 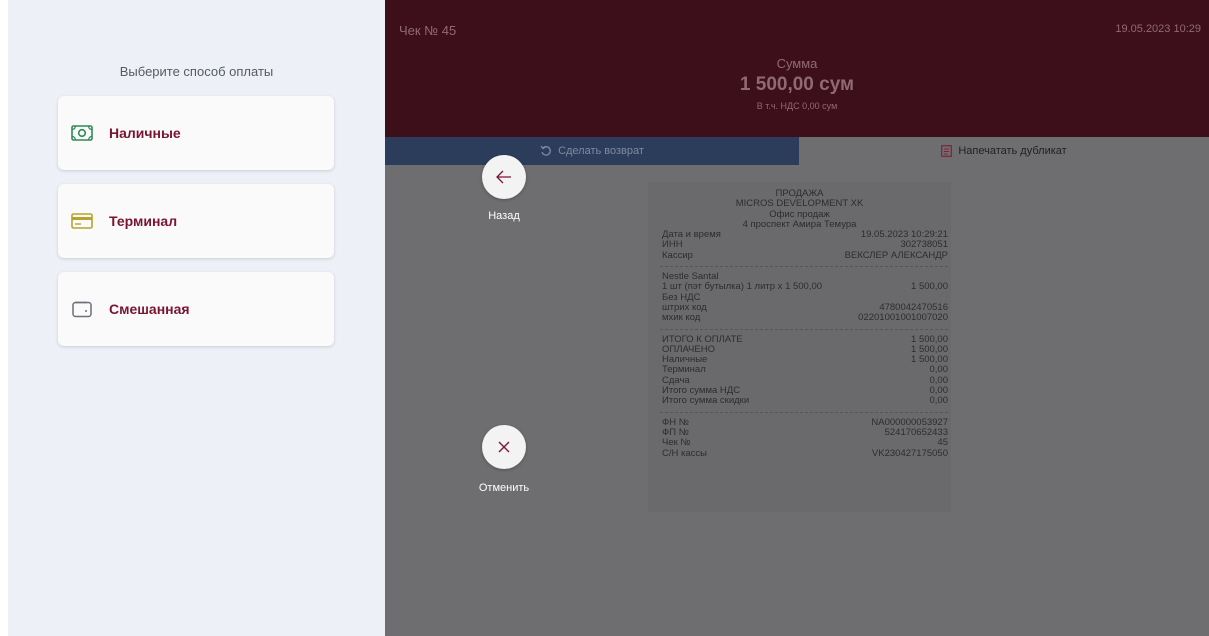 What do you see at coordinates (805, 318) in the screenshot?
I see `receipt-code-row: мхик код 02201001001007020` at bounding box center [805, 318].